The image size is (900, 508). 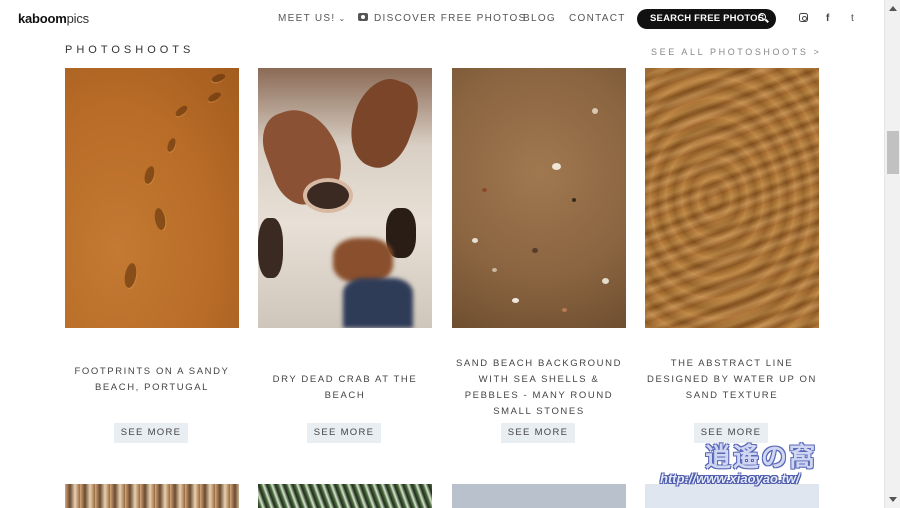 I want to click on photo-thumbnail-shells, so click(x=152, y=496).